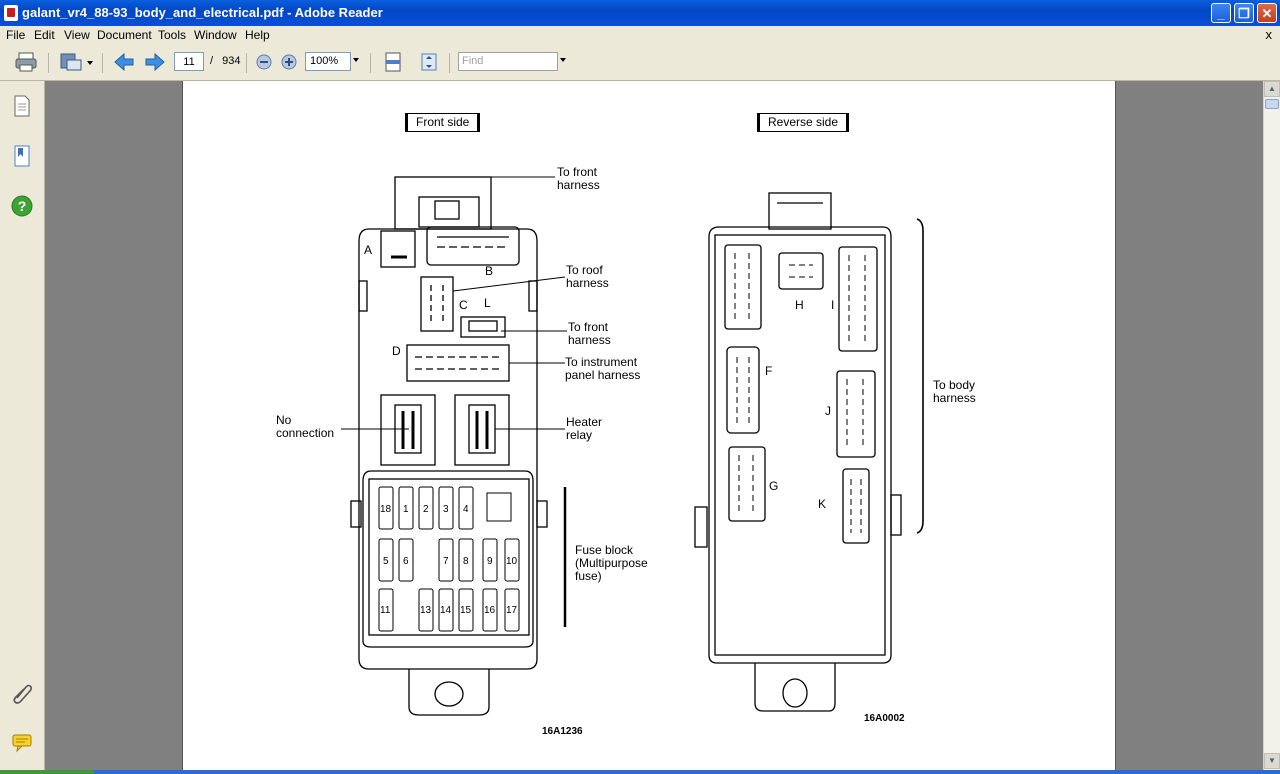 Image resolution: width=1280 pixels, height=774 pixels. I want to click on reverse-side-diagram, so click(809, 452).